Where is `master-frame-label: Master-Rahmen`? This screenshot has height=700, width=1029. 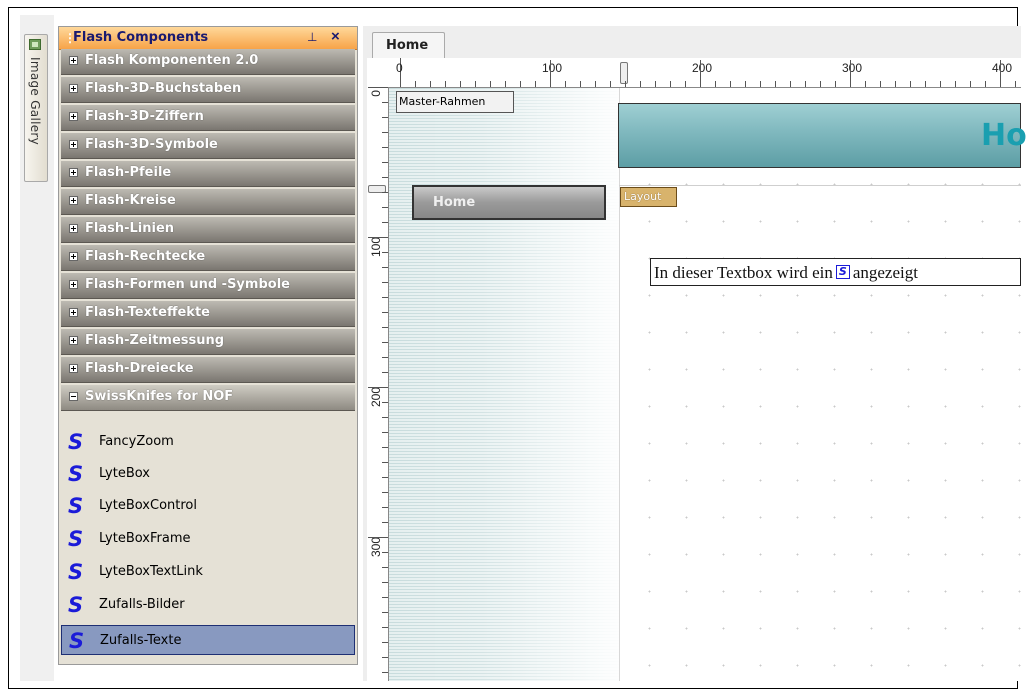
master-frame-label: Master-Rahmen is located at coordinates (455, 102).